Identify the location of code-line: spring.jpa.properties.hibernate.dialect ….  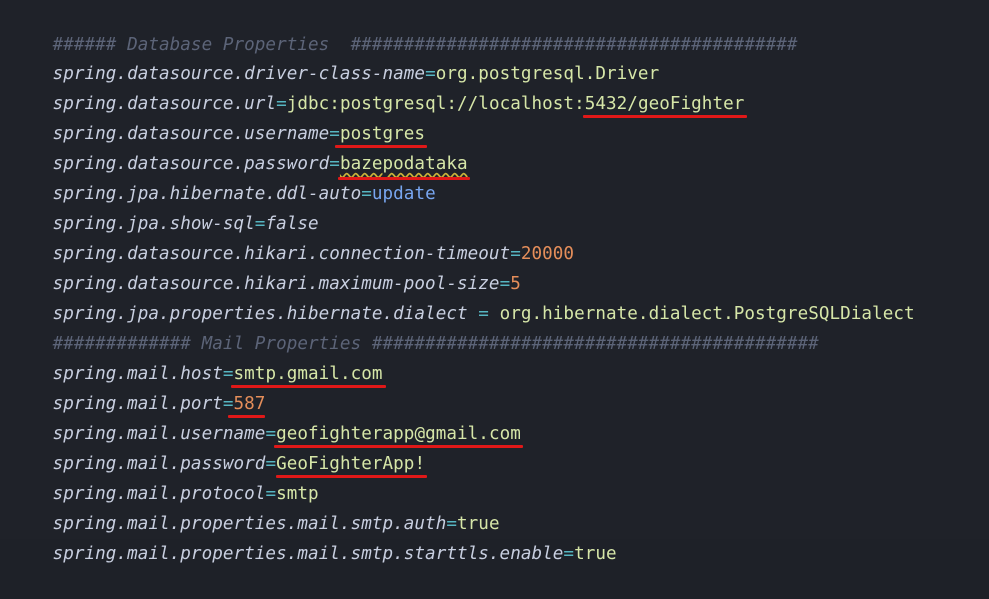
(462, 296).